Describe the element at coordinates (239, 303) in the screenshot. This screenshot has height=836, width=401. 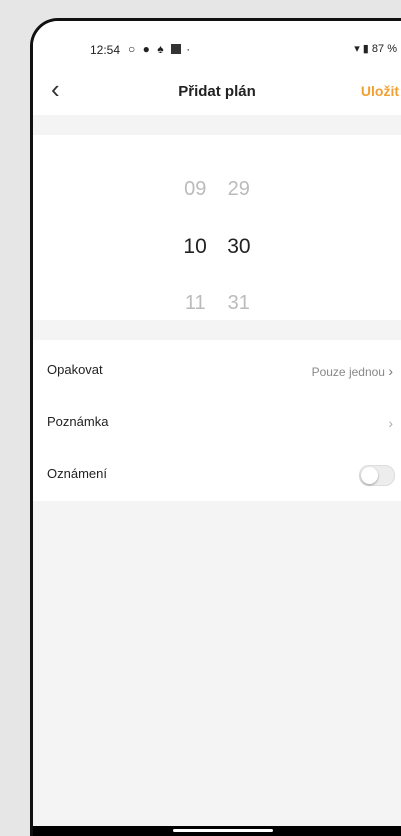
I see `minute-below: 31` at that location.